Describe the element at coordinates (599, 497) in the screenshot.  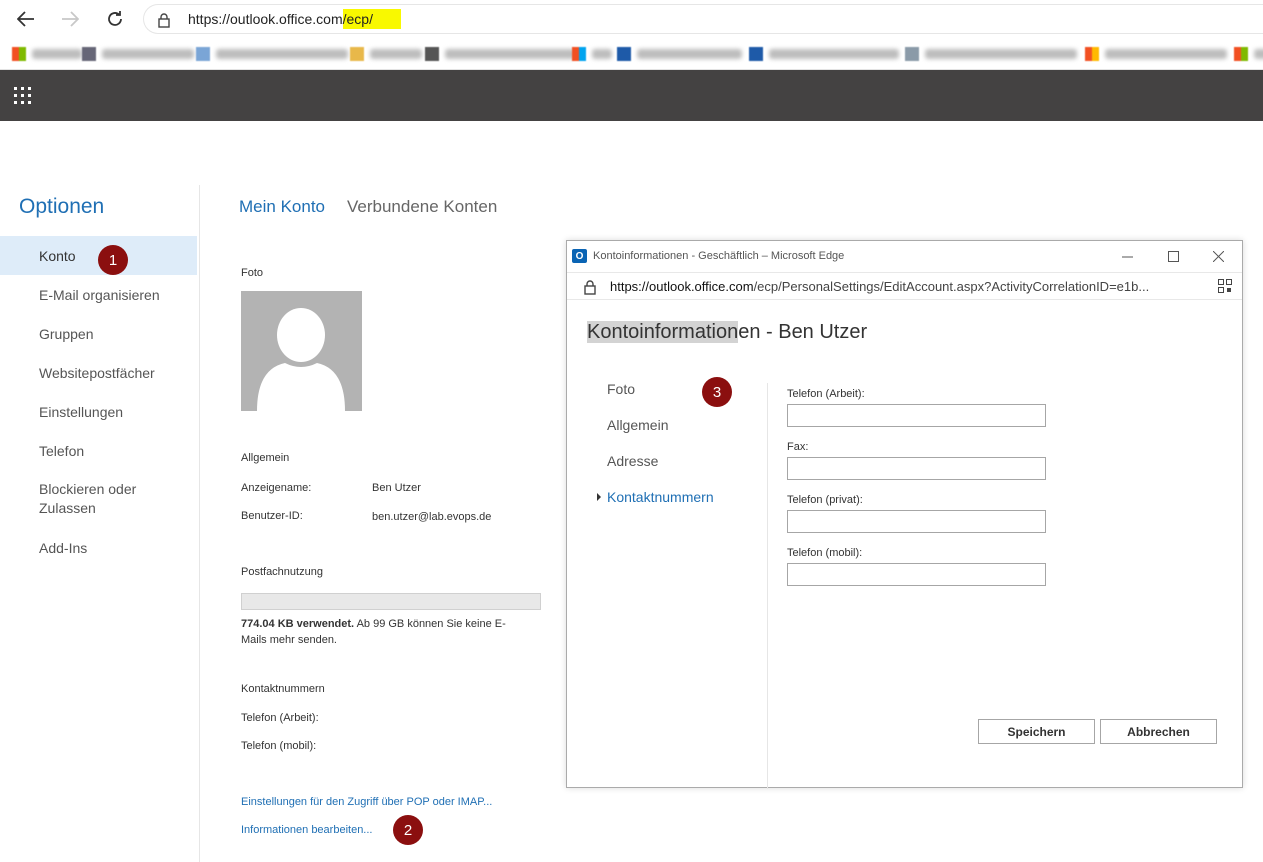
I see `caret-right-icon` at that location.